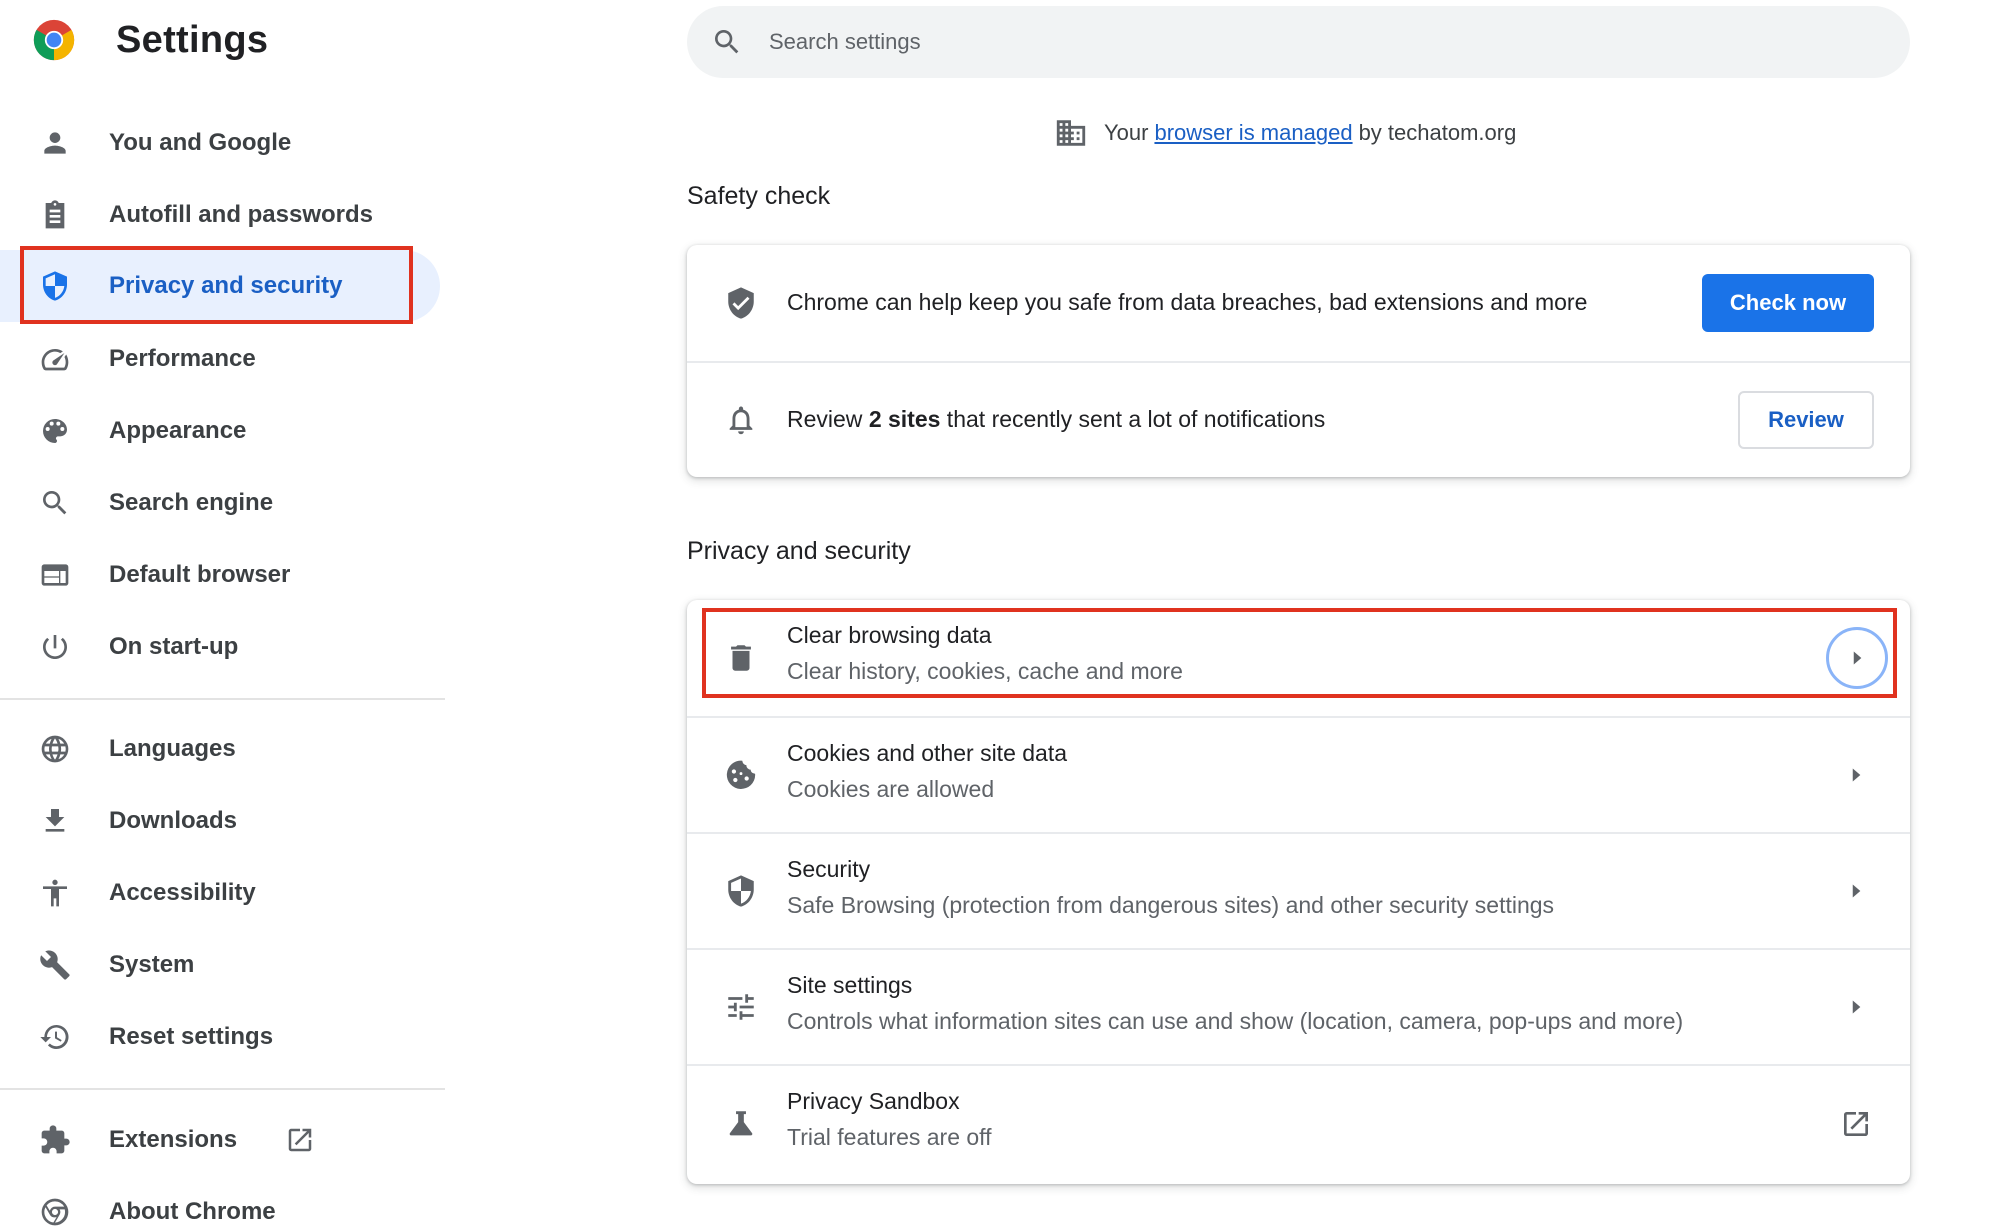 The height and width of the screenshot is (1227, 1999). I want to click on speedometer-icon, so click(55, 359).